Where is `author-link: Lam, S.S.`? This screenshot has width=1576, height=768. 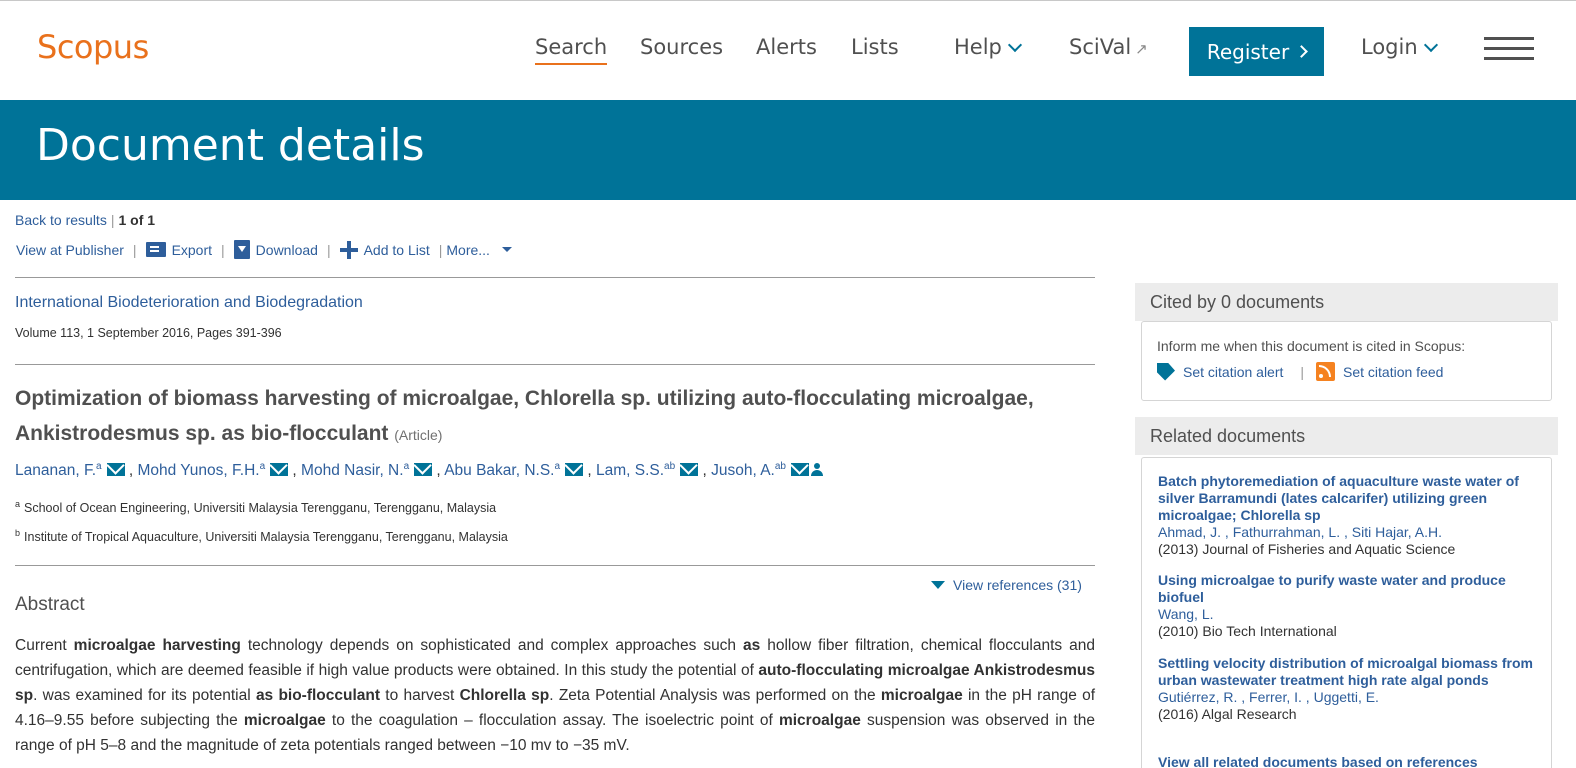
author-link: Lam, S.S. is located at coordinates (630, 470).